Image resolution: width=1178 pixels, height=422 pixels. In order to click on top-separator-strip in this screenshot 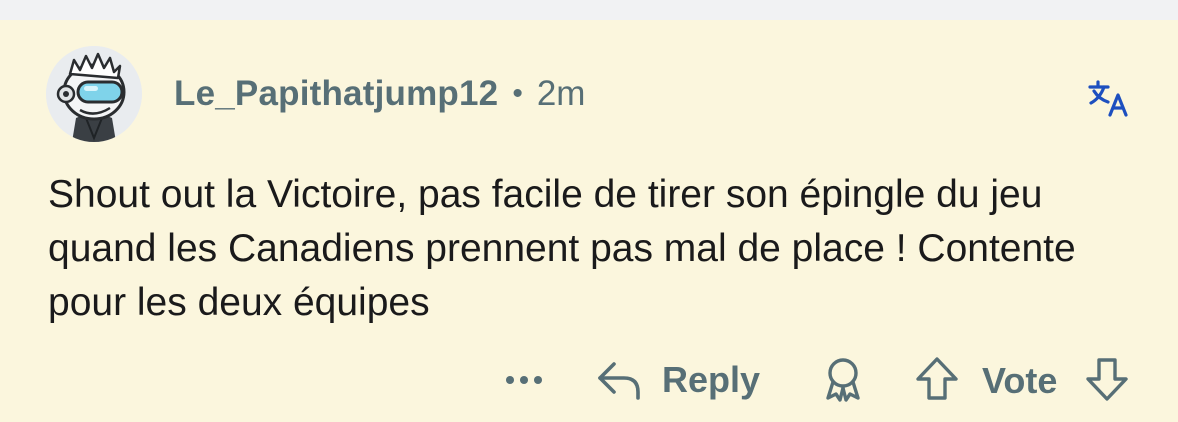, I will do `click(589, 10)`.